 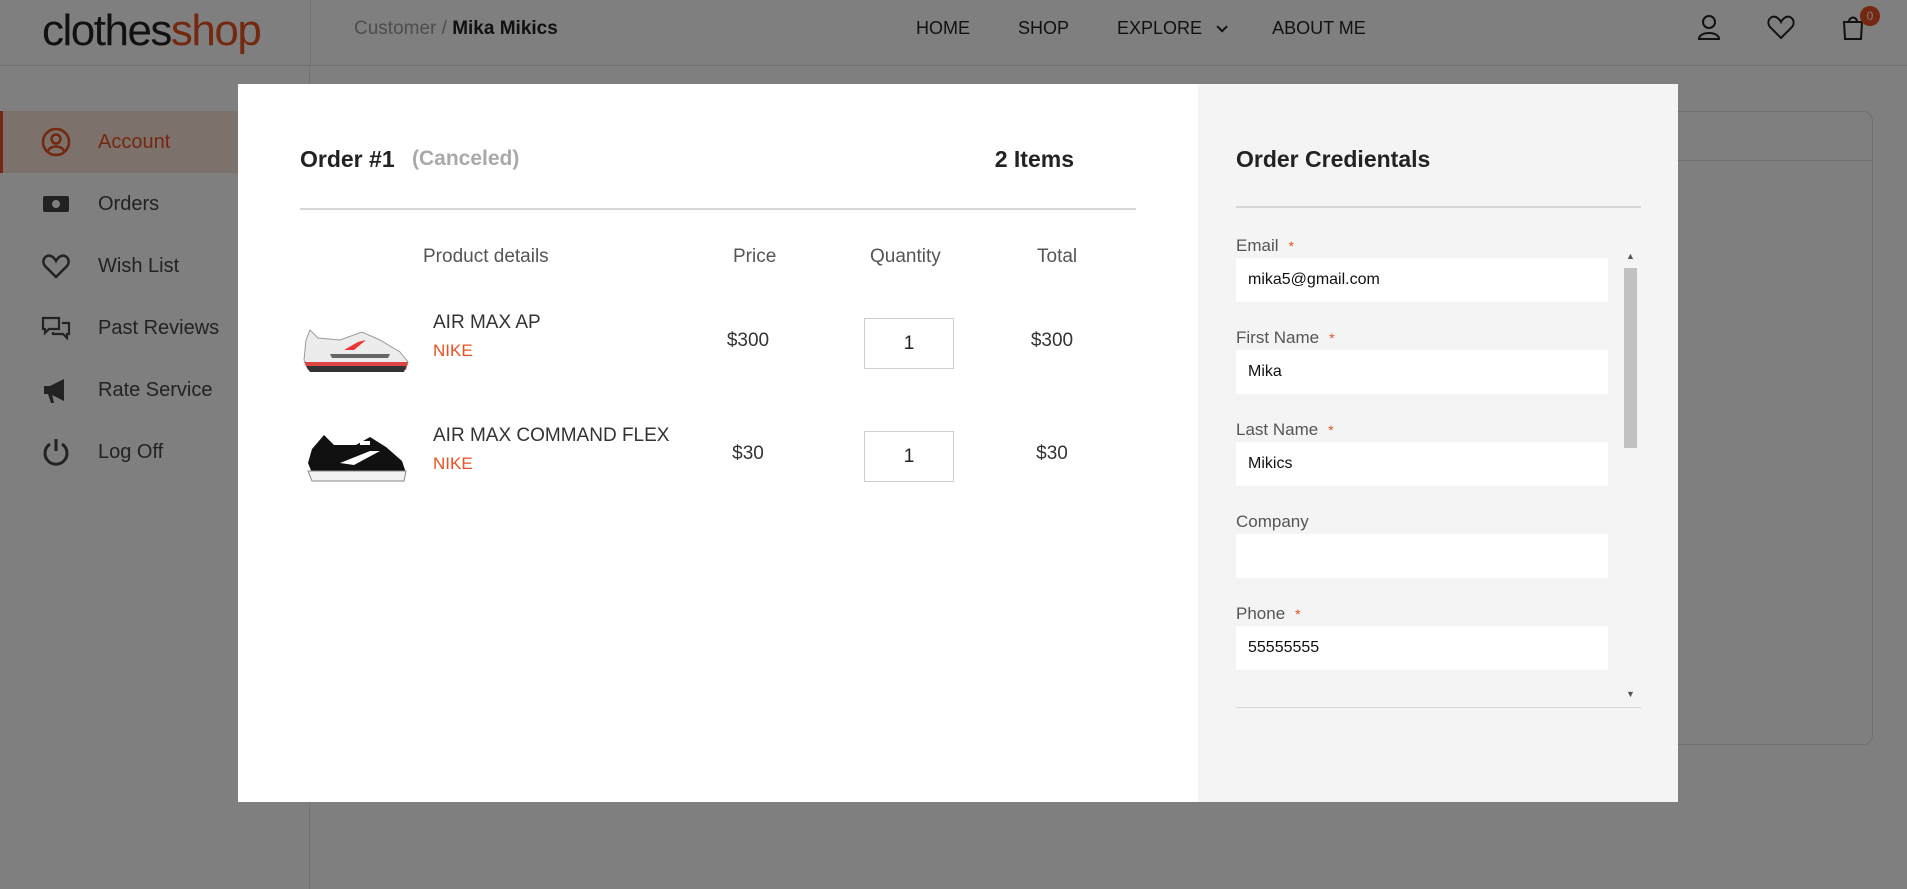 What do you see at coordinates (1422, 464) in the screenshot?
I see `last-name-field` at bounding box center [1422, 464].